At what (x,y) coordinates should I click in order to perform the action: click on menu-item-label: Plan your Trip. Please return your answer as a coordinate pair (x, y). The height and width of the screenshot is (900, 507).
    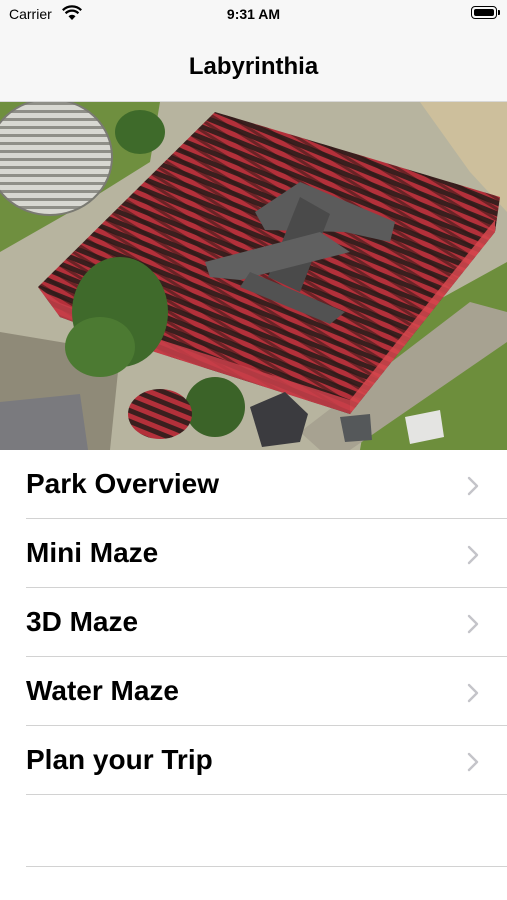
    Looking at the image, I should click on (119, 759).